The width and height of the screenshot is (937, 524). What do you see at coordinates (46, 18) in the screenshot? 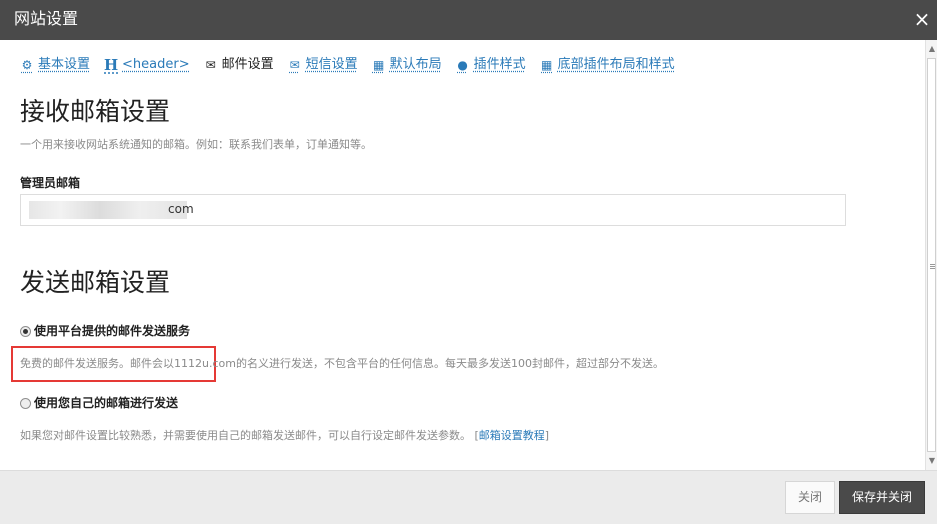
I see `dialog-title: 网站设置` at bounding box center [46, 18].